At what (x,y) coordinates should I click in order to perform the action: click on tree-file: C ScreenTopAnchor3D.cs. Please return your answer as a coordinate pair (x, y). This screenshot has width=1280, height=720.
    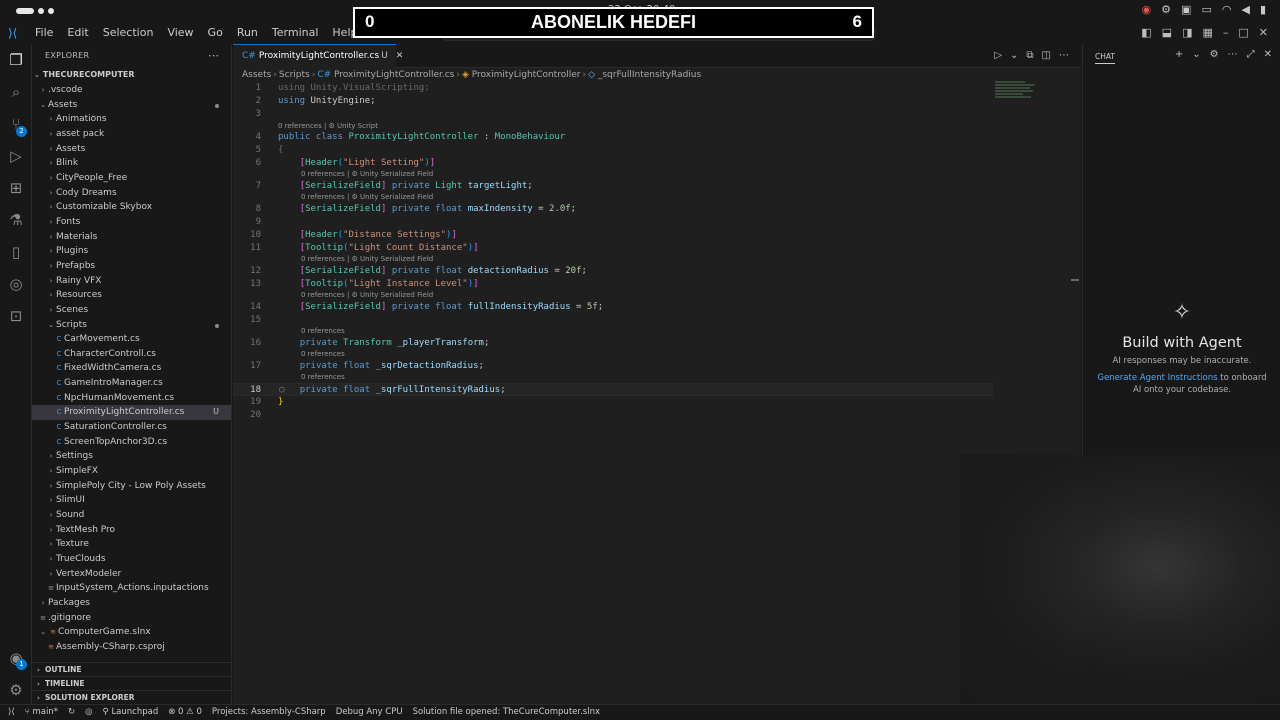
    Looking at the image, I should click on (131, 442).